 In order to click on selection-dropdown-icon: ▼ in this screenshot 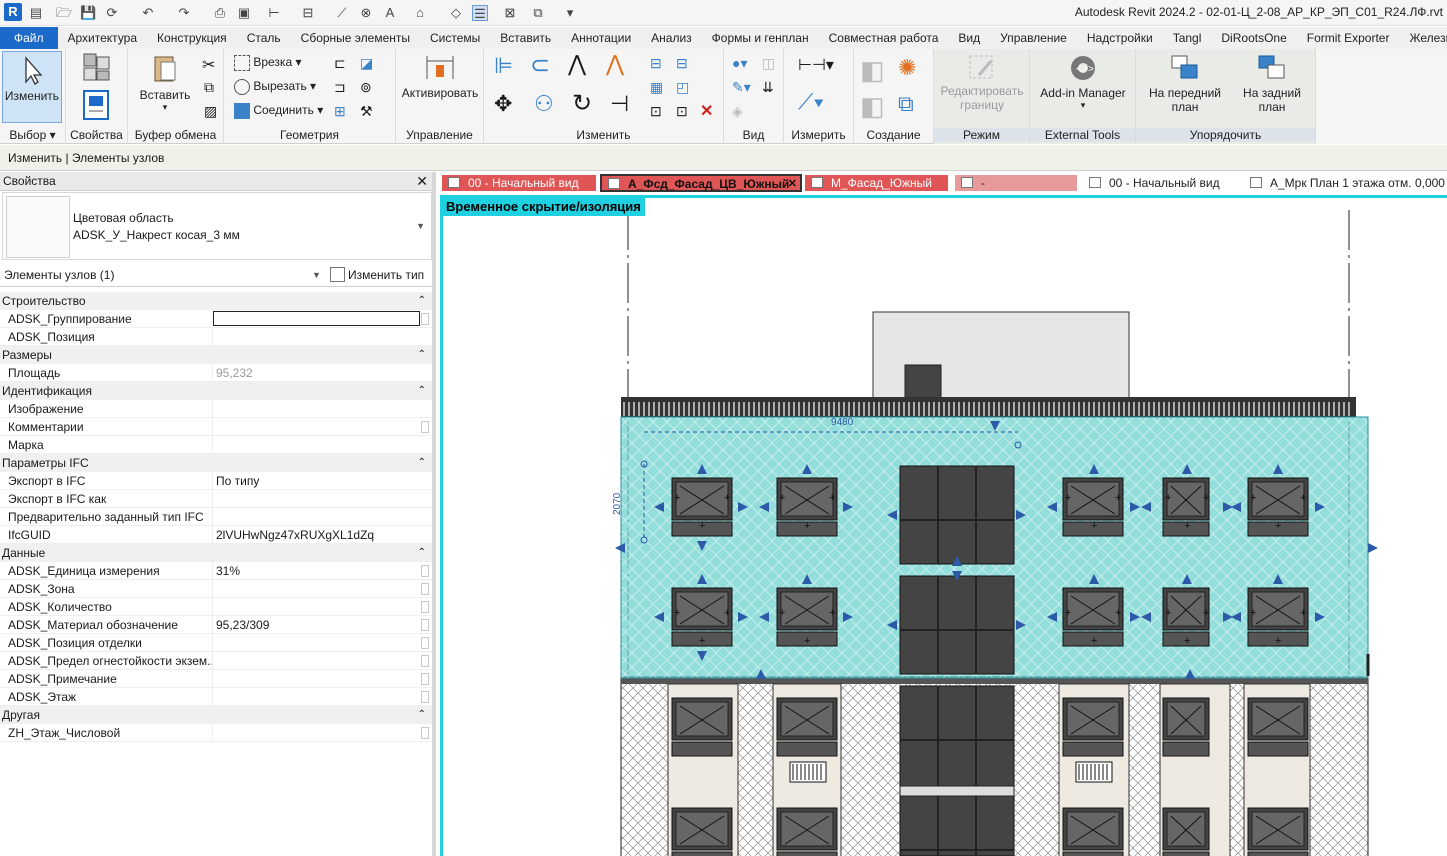, I will do `click(316, 275)`.